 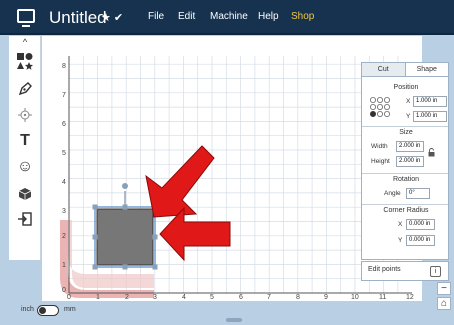 What do you see at coordinates (180, 181) in the screenshot?
I see `red-arrow-upper` at bounding box center [180, 181].